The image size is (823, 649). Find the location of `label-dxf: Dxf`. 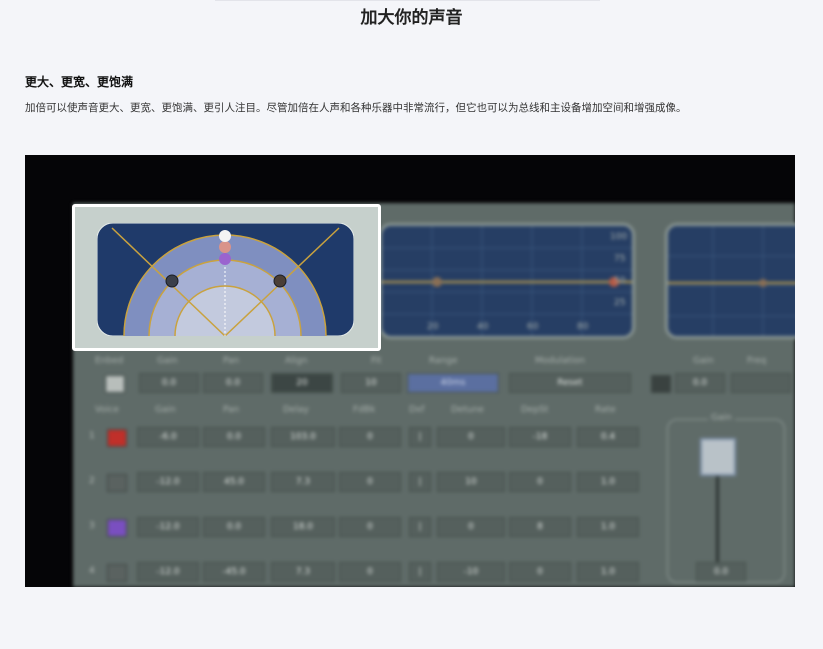

label-dxf: Dxf is located at coordinates (417, 410).